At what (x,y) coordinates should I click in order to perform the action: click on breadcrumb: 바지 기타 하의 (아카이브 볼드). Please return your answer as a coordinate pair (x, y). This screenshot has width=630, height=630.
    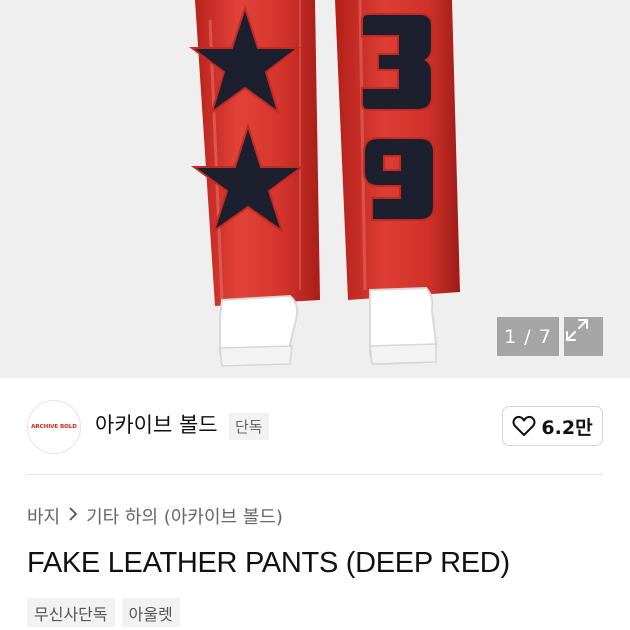
    Looking at the image, I should click on (155, 516).